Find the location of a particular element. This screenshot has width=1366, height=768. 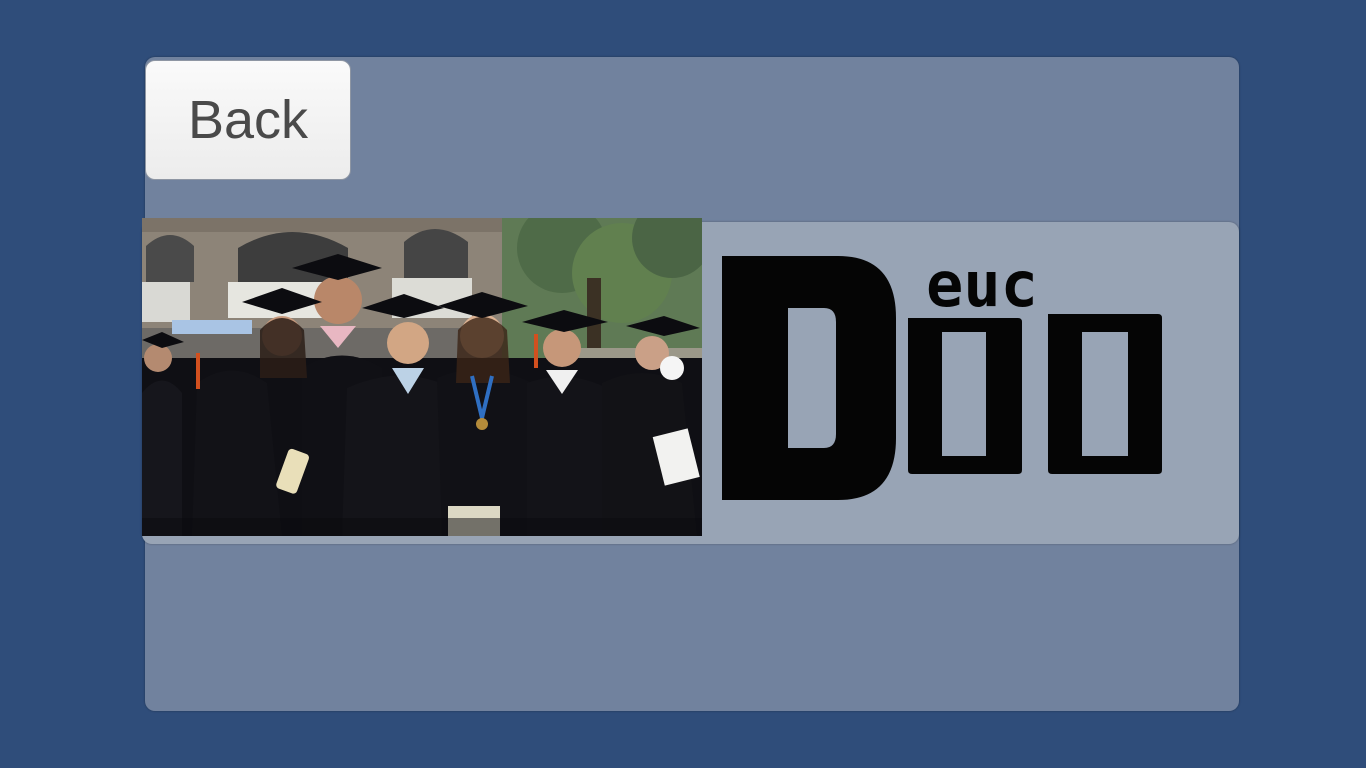

logo-graphic: euc is located at coordinates (942, 374).